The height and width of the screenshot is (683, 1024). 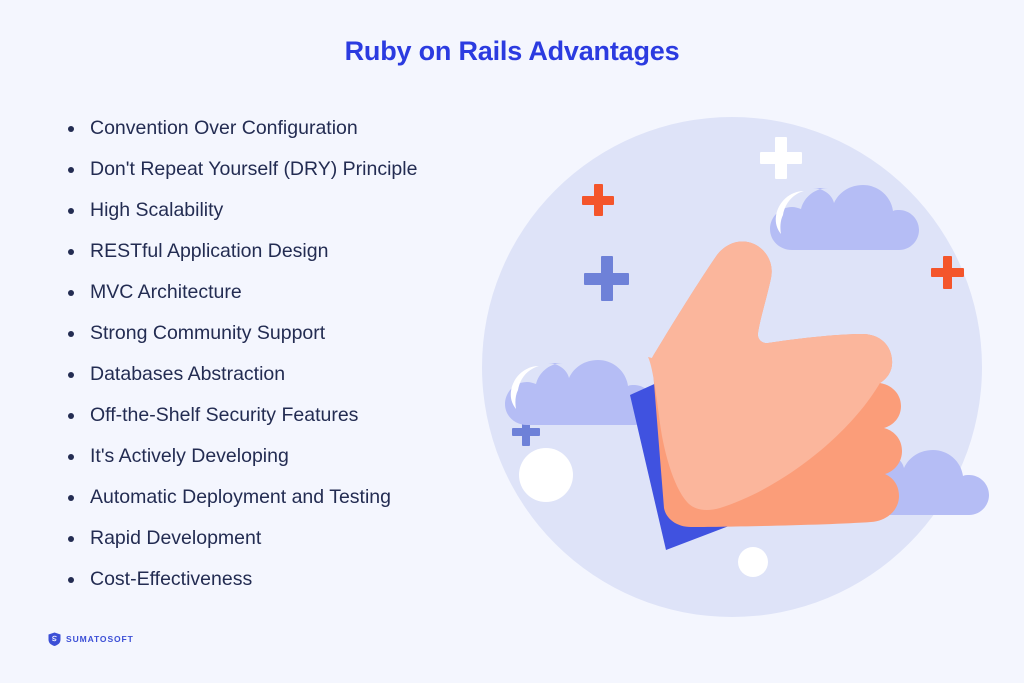 What do you see at coordinates (297, 292) in the screenshot?
I see `list-item: MVC Architecture` at bounding box center [297, 292].